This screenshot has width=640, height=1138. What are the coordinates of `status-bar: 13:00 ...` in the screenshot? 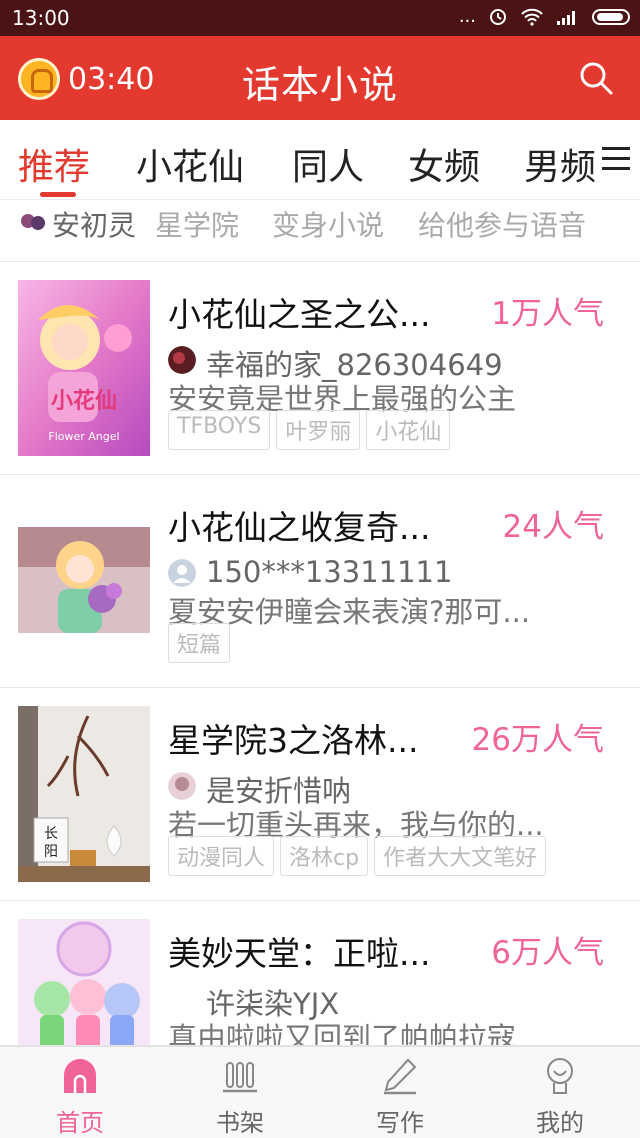 It's located at (320, 18).